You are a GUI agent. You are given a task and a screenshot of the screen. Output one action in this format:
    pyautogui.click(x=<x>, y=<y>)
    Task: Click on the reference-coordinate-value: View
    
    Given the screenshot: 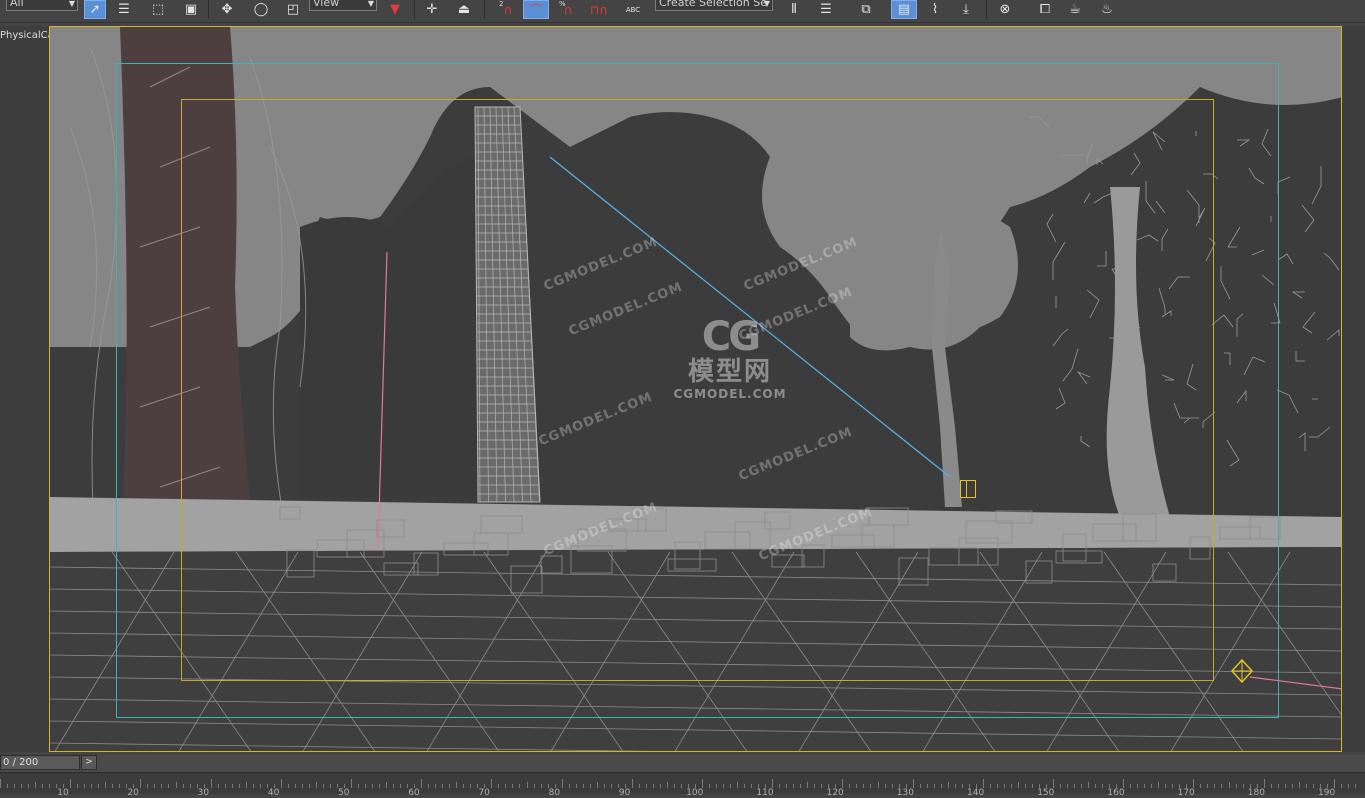 What is the action you would take?
    pyautogui.click(x=326, y=4)
    